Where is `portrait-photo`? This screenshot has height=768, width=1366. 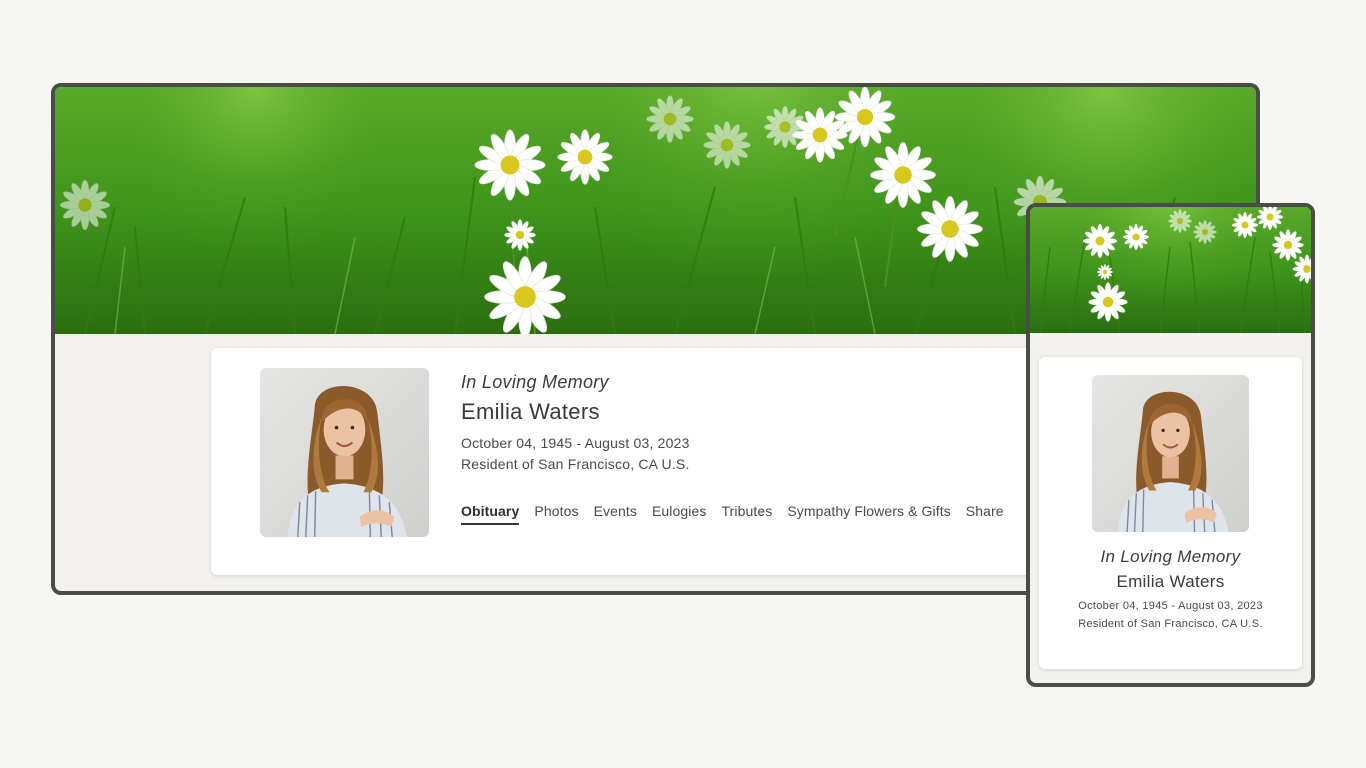
portrait-photo is located at coordinates (344, 452).